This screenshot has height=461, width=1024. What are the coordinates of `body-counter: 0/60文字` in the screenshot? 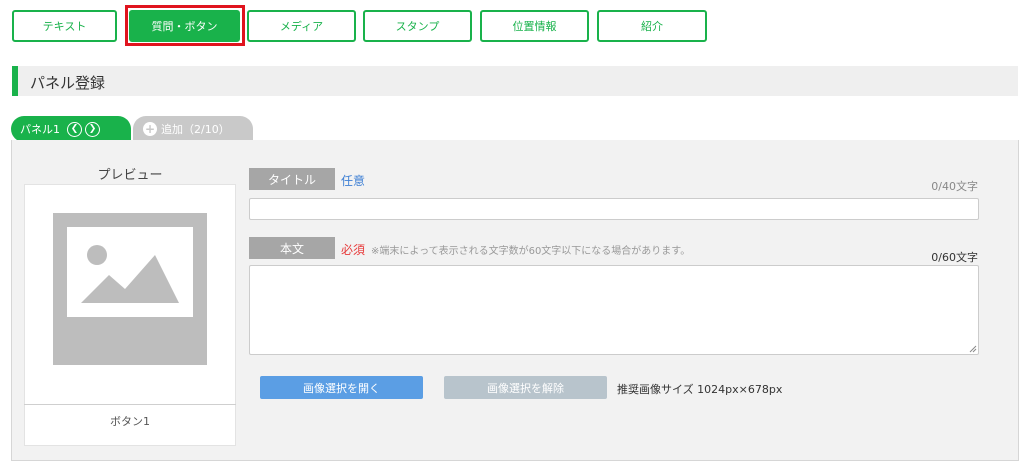 It's located at (954, 257).